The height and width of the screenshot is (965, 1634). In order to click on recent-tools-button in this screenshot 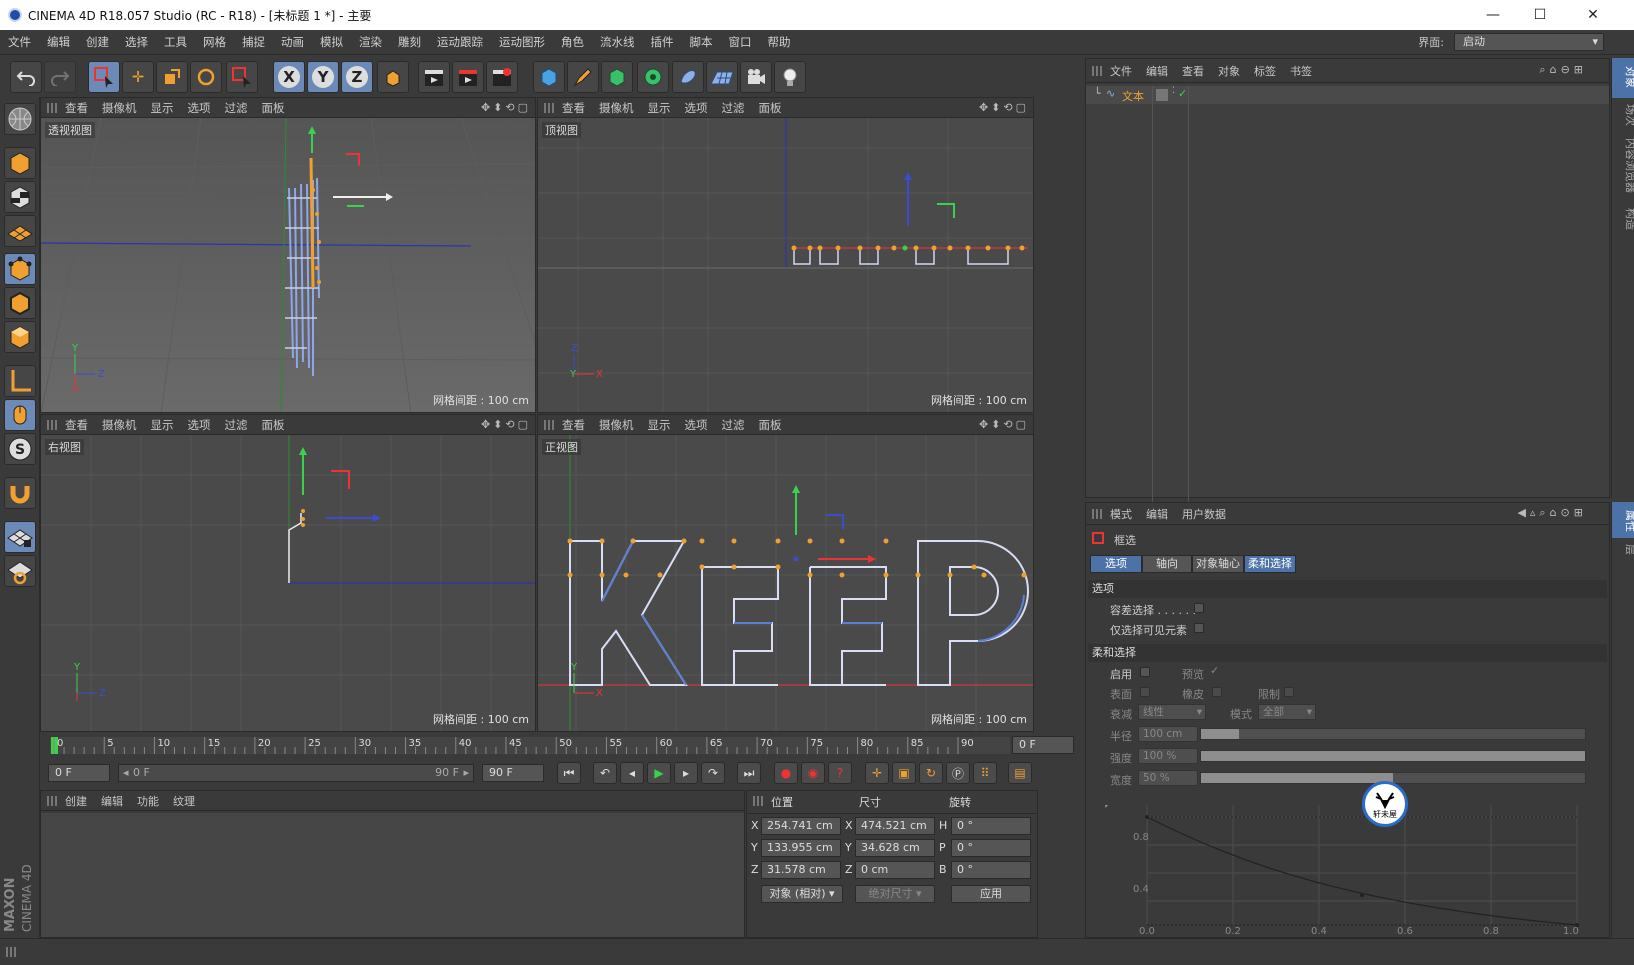, I will do `click(242, 77)`.